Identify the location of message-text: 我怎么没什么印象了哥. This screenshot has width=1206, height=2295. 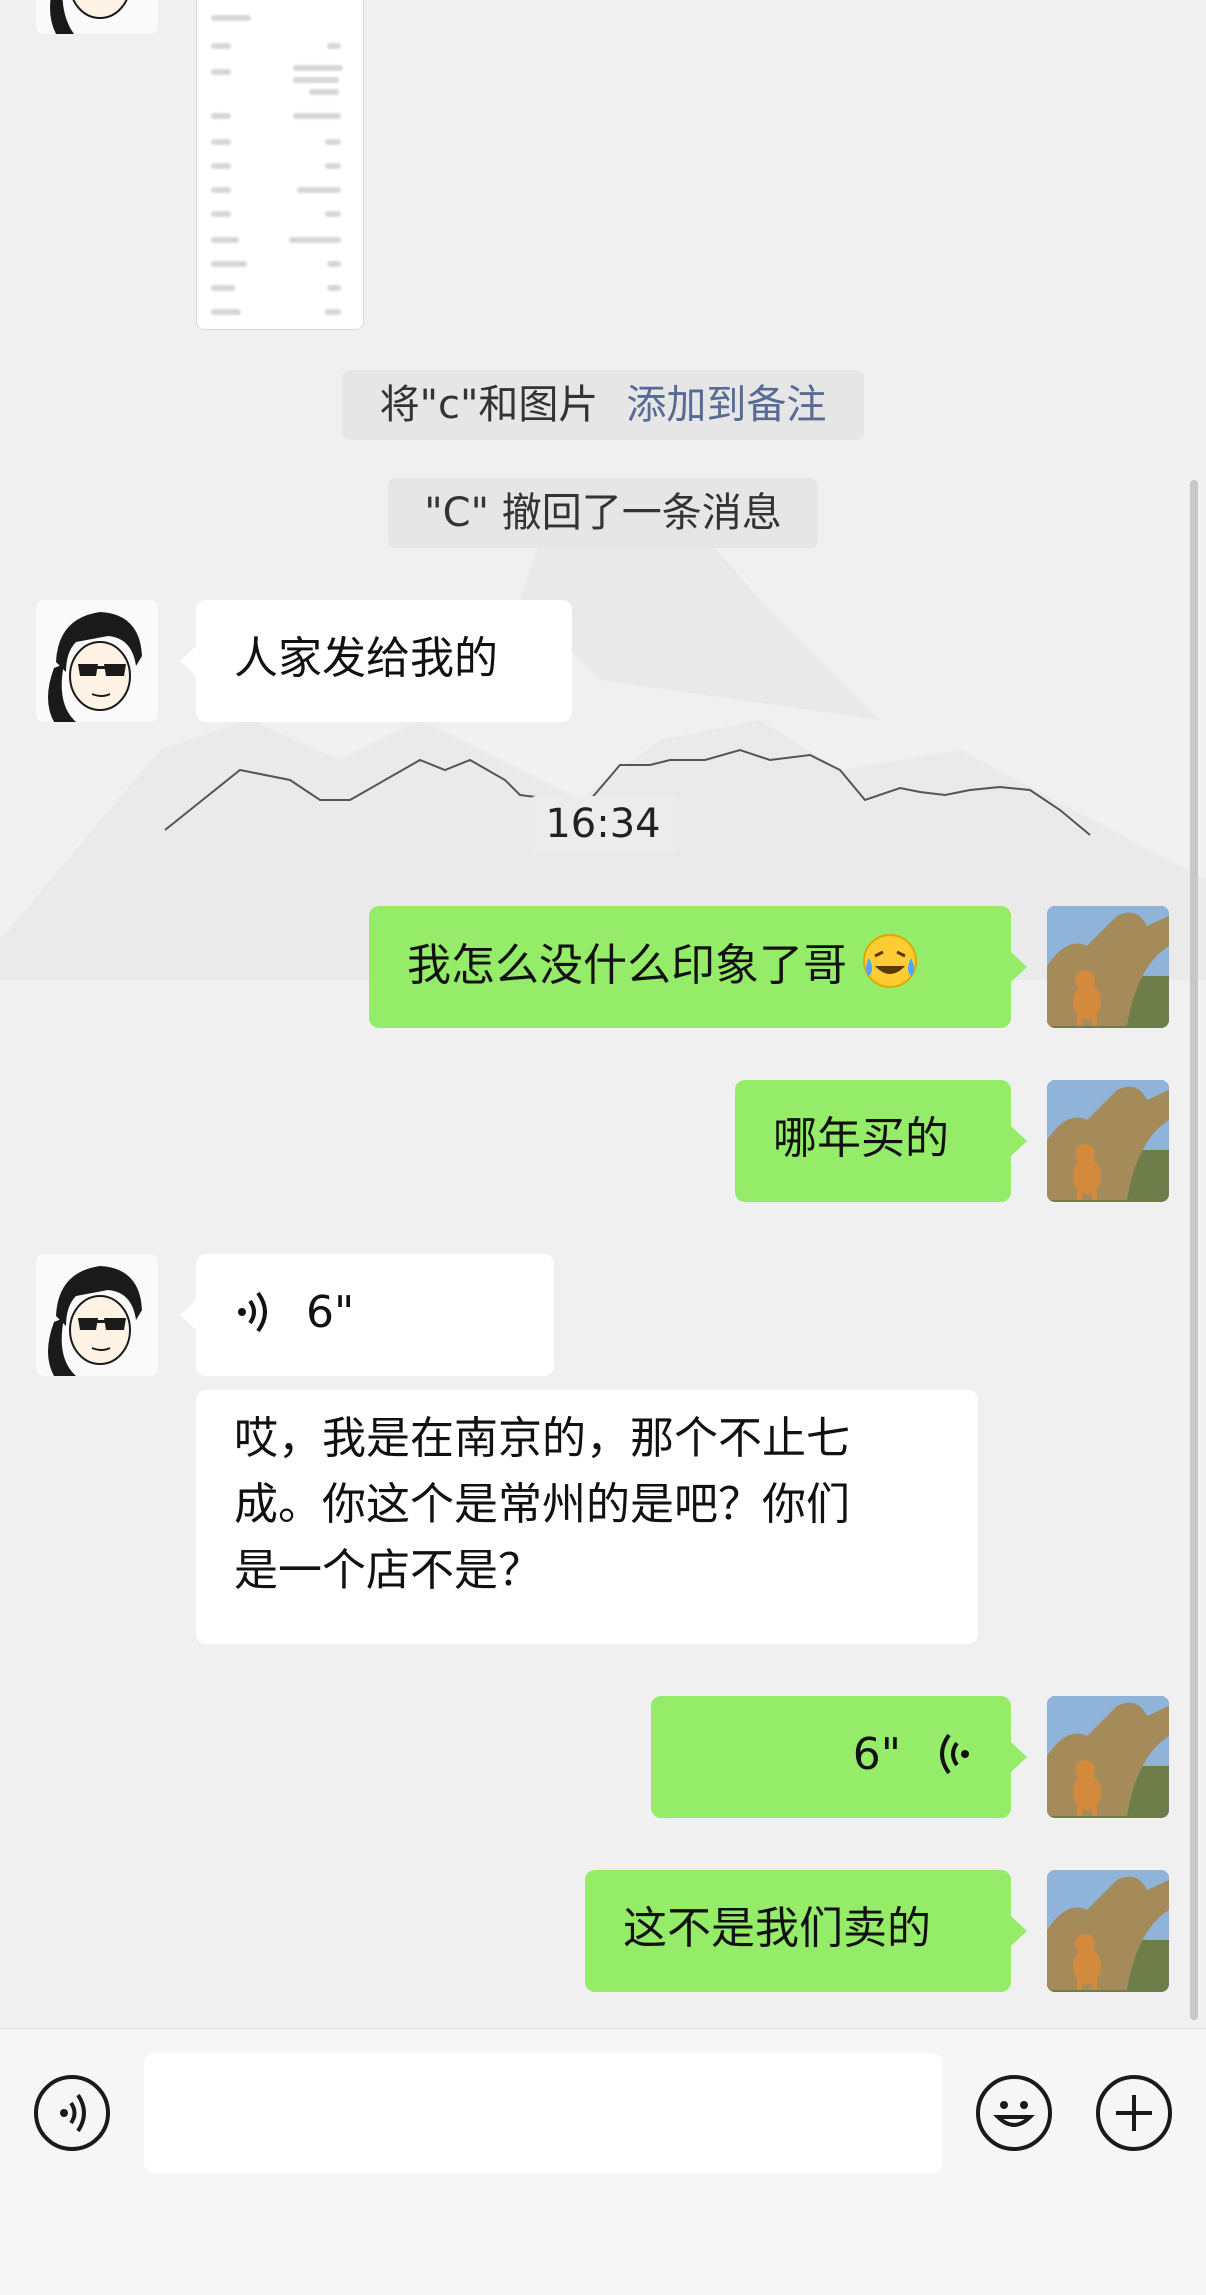
(627, 965).